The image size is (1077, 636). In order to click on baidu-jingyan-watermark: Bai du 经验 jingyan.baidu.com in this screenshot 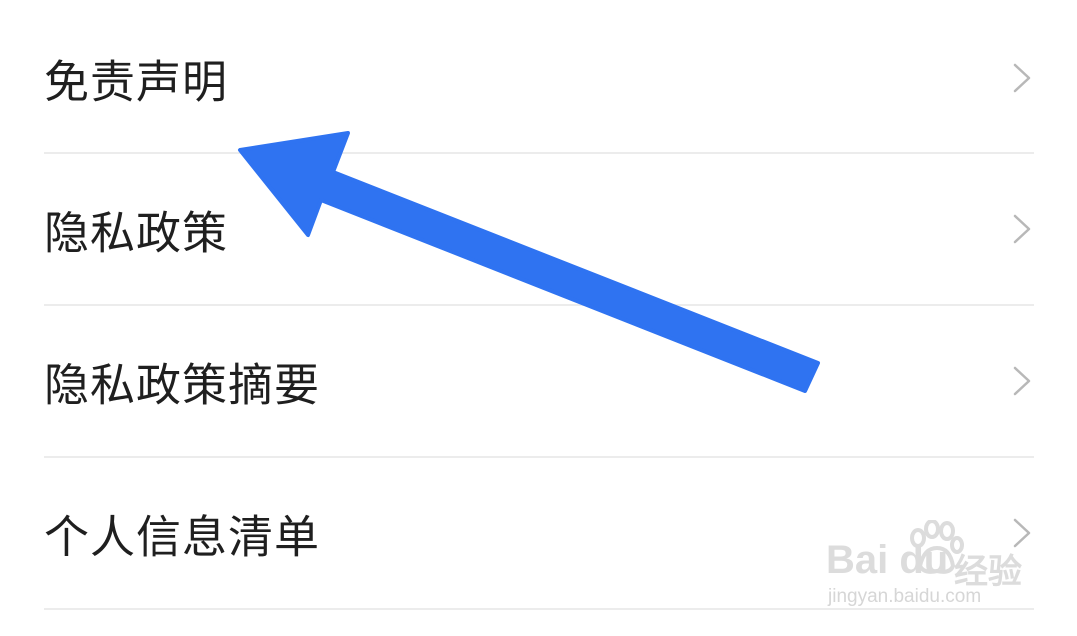, I will do `click(926, 567)`.